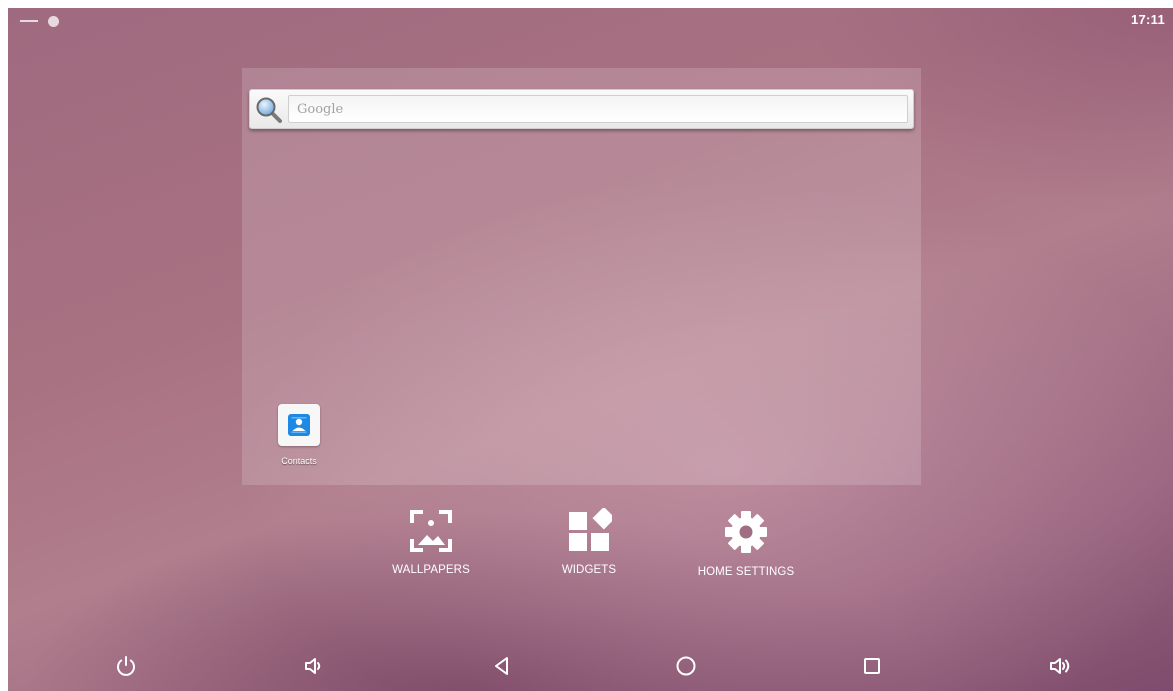 Image resolution: width=1173 pixels, height=691 pixels. Describe the element at coordinates (431, 570) in the screenshot. I see `wallpapers-label: WALLPAPERS` at that location.